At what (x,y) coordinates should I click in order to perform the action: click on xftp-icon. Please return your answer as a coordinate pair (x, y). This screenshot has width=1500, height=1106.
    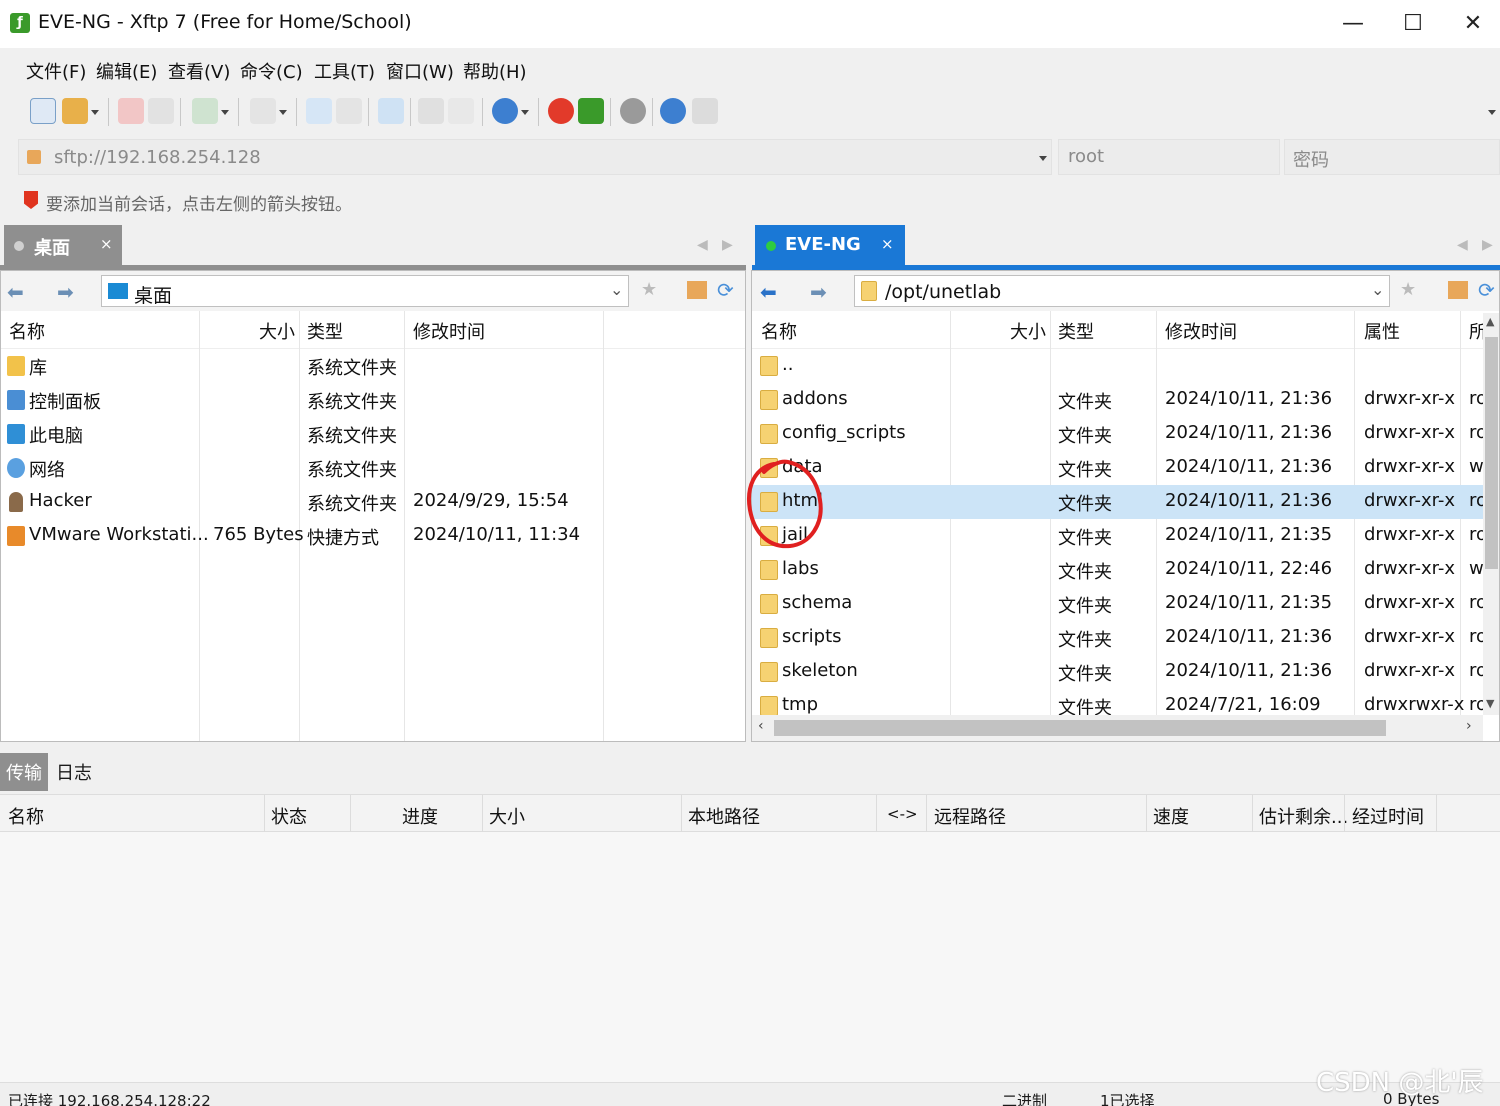
    Looking at the image, I should click on (591, 111).